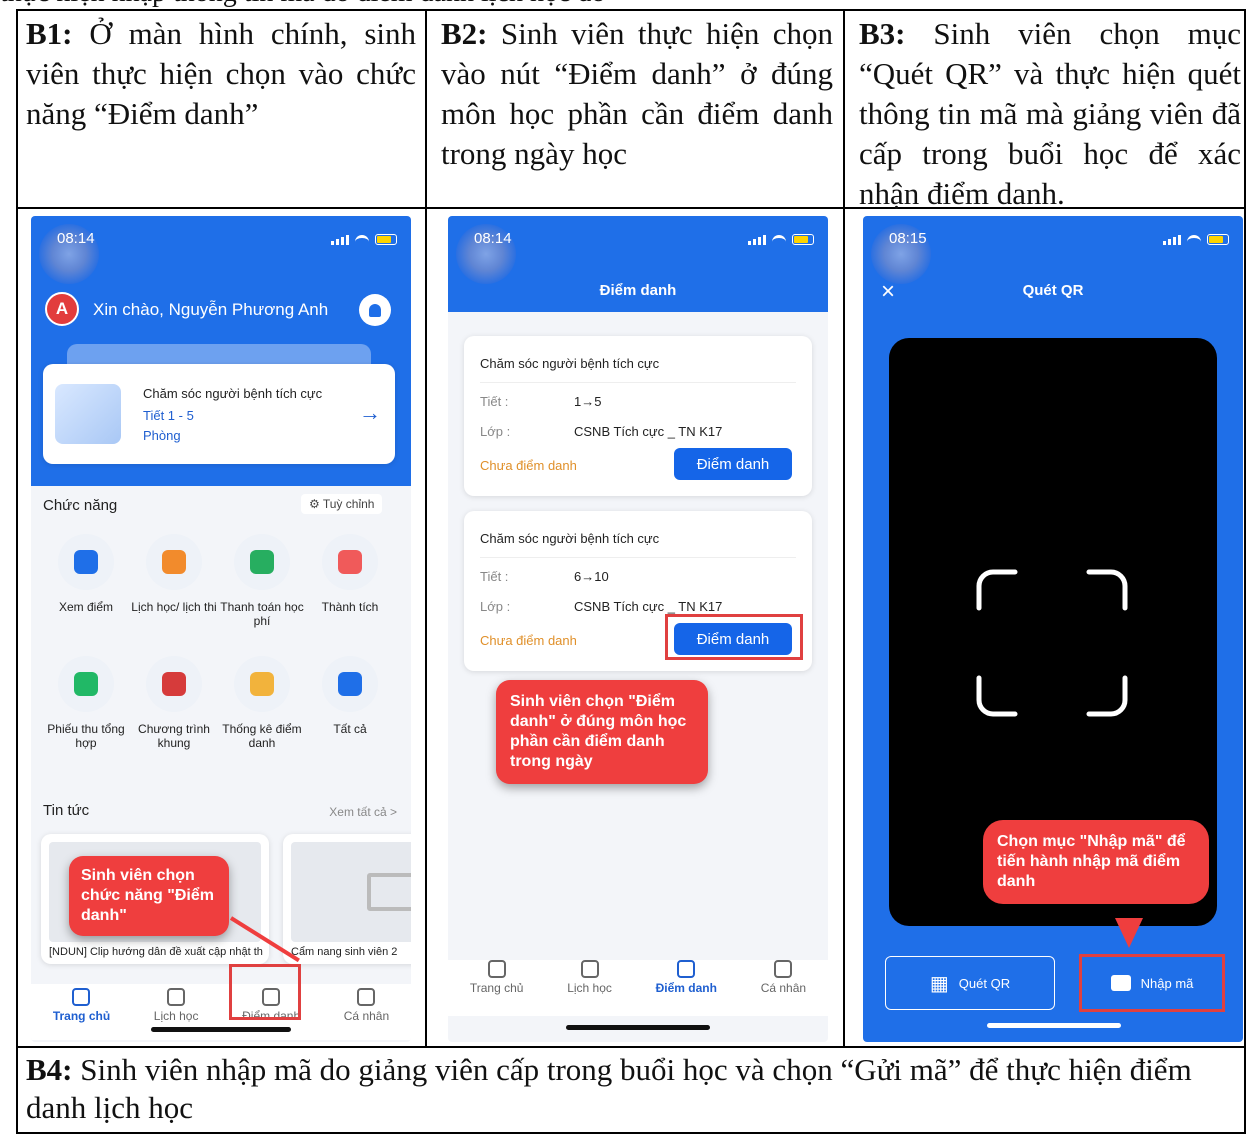 The image size is (1248, 1134). I want to click on tab-item: Điểm danh, so click(686, 988).